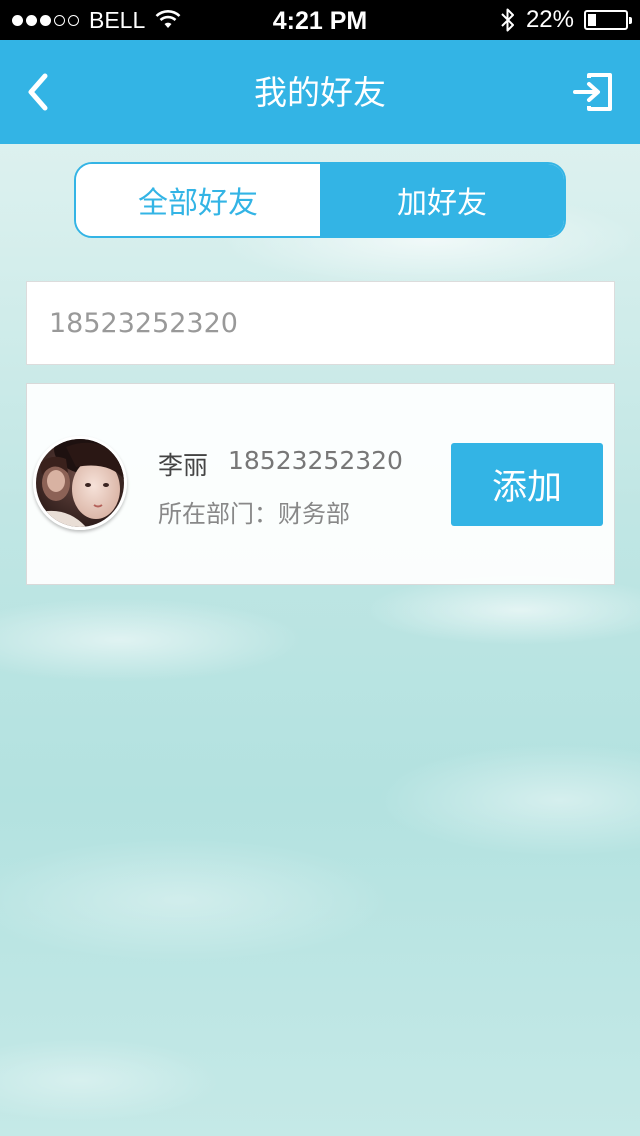 Image resolution: width=640 pixels, height=1136 pixels. What do you see at coordinates (592, 20) in the screenshot?
I see `battery-fill` at bounding box center [592, 20].